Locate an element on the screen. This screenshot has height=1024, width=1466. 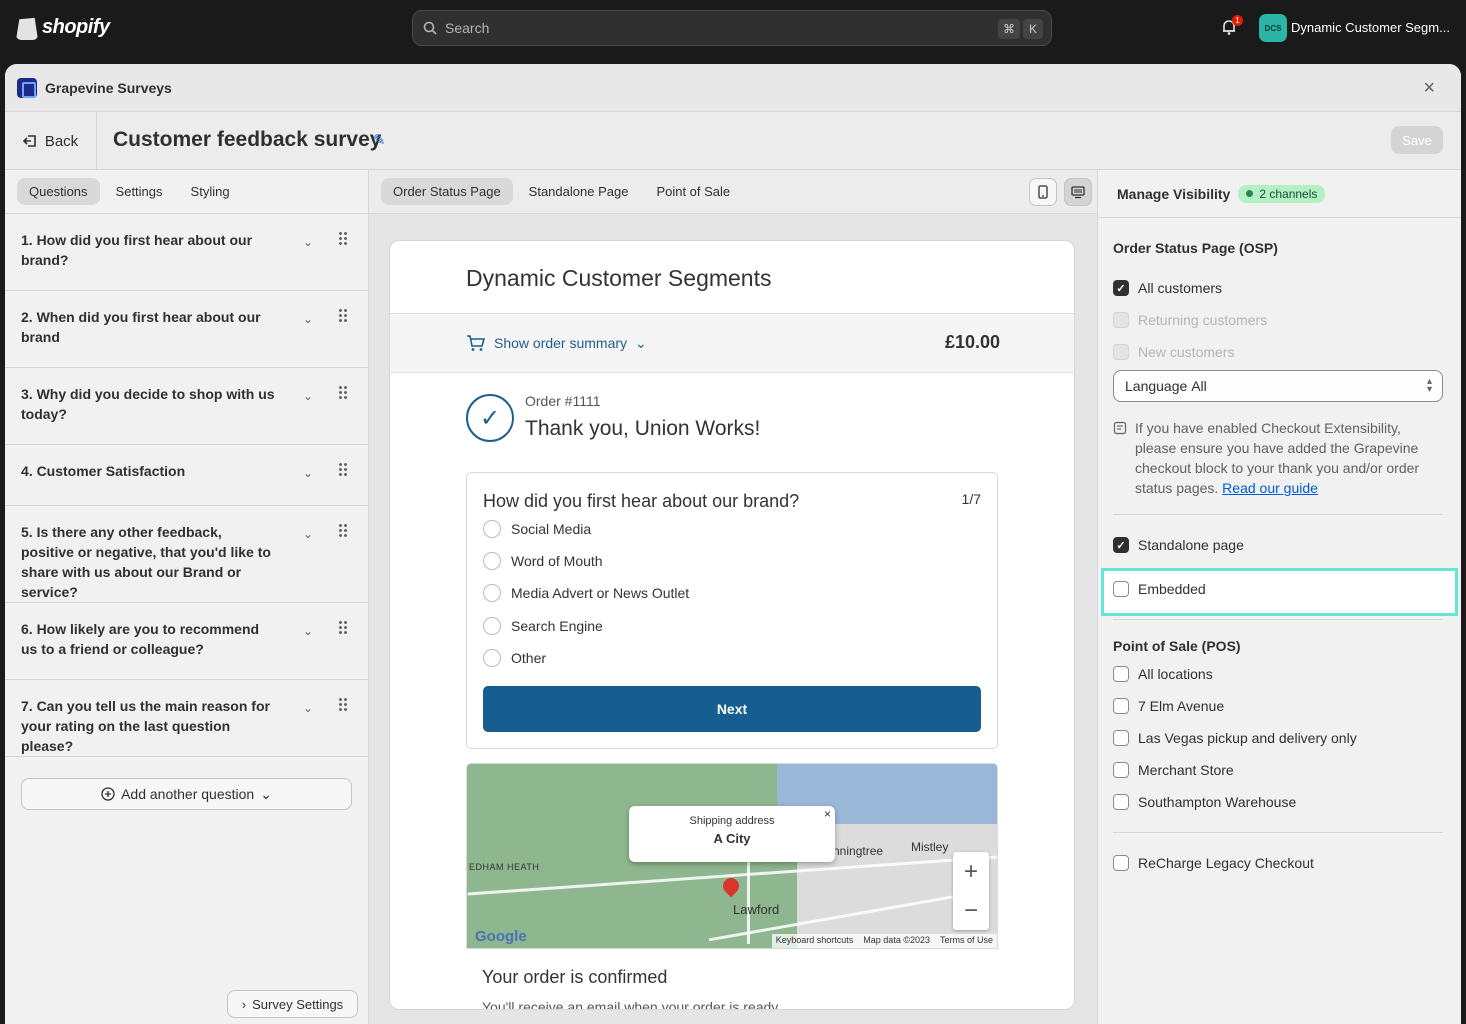
recharge-legacy-option: ReCharge Legacy Checkout is located at coordinates (1213, 863).